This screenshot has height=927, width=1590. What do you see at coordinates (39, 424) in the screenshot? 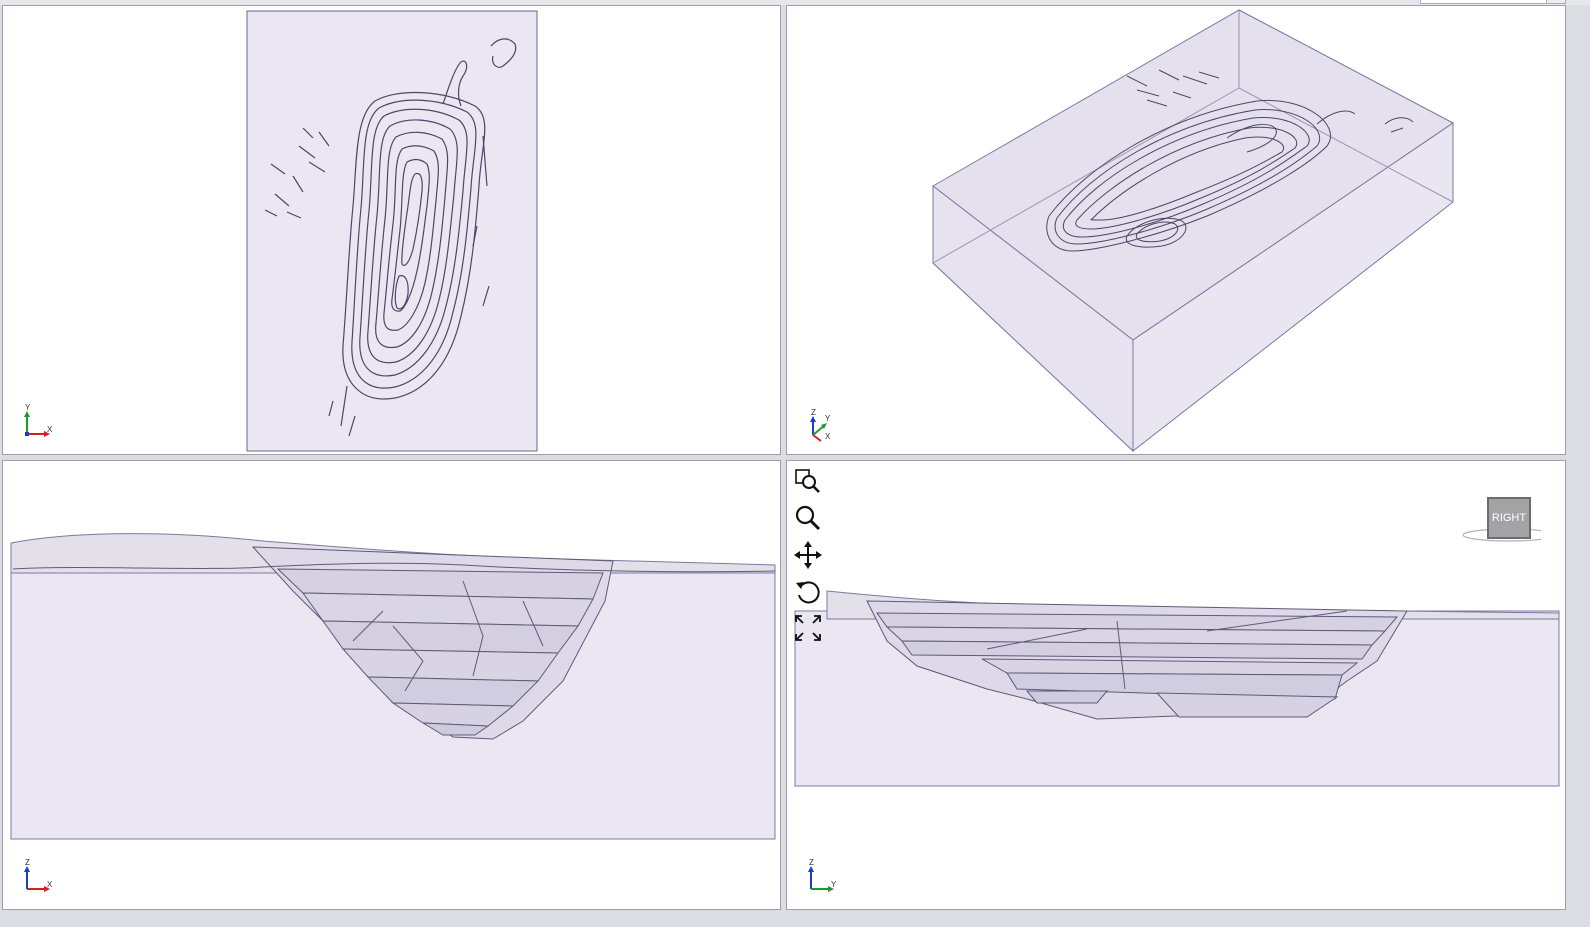
I see `top-view-axis-triad: Y X` at bounding box center [39, 424].